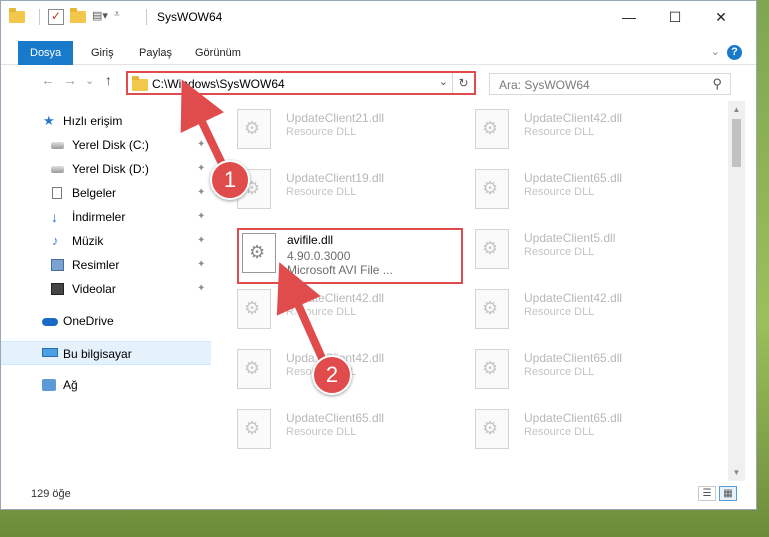 This screenshot has height=537, width=769. What do you see at coordinates (218, 53) in the screenshot?
I see `tab-gorunum: Görünüm` at bounding box center [218, 53].